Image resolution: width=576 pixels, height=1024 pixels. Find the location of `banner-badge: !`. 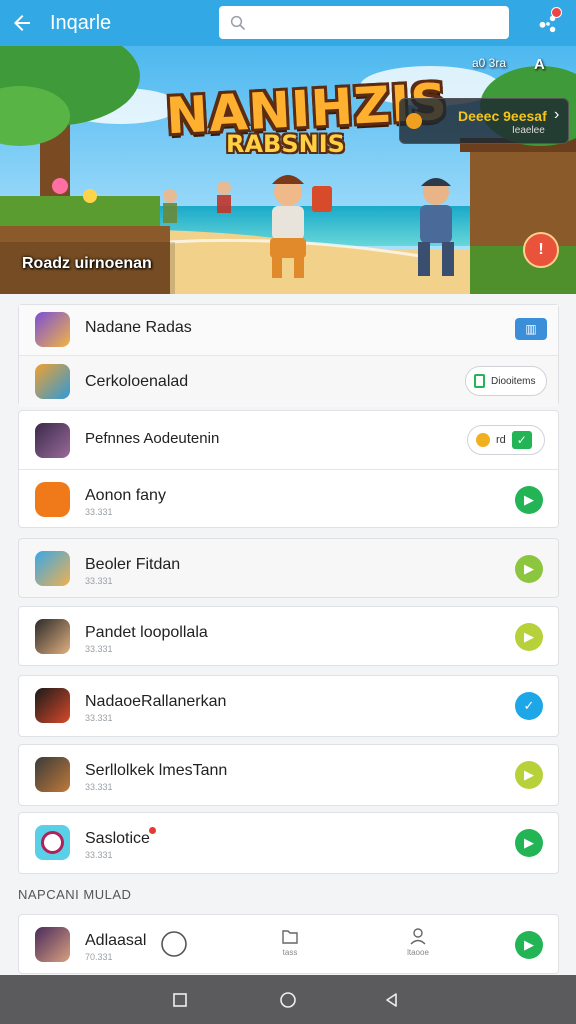

banner-badge: ! is located at coordinates (541, 250).